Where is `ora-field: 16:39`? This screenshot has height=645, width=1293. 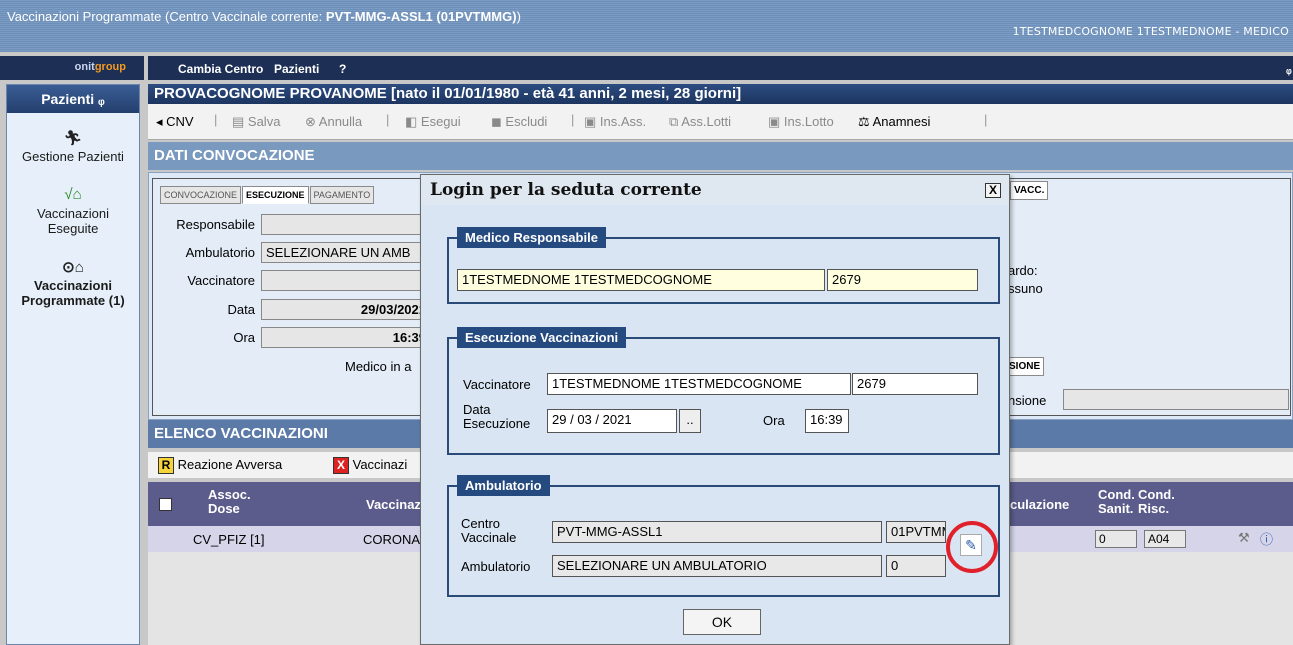
ora-field: 16:39 is located at coordinates (346, 337).